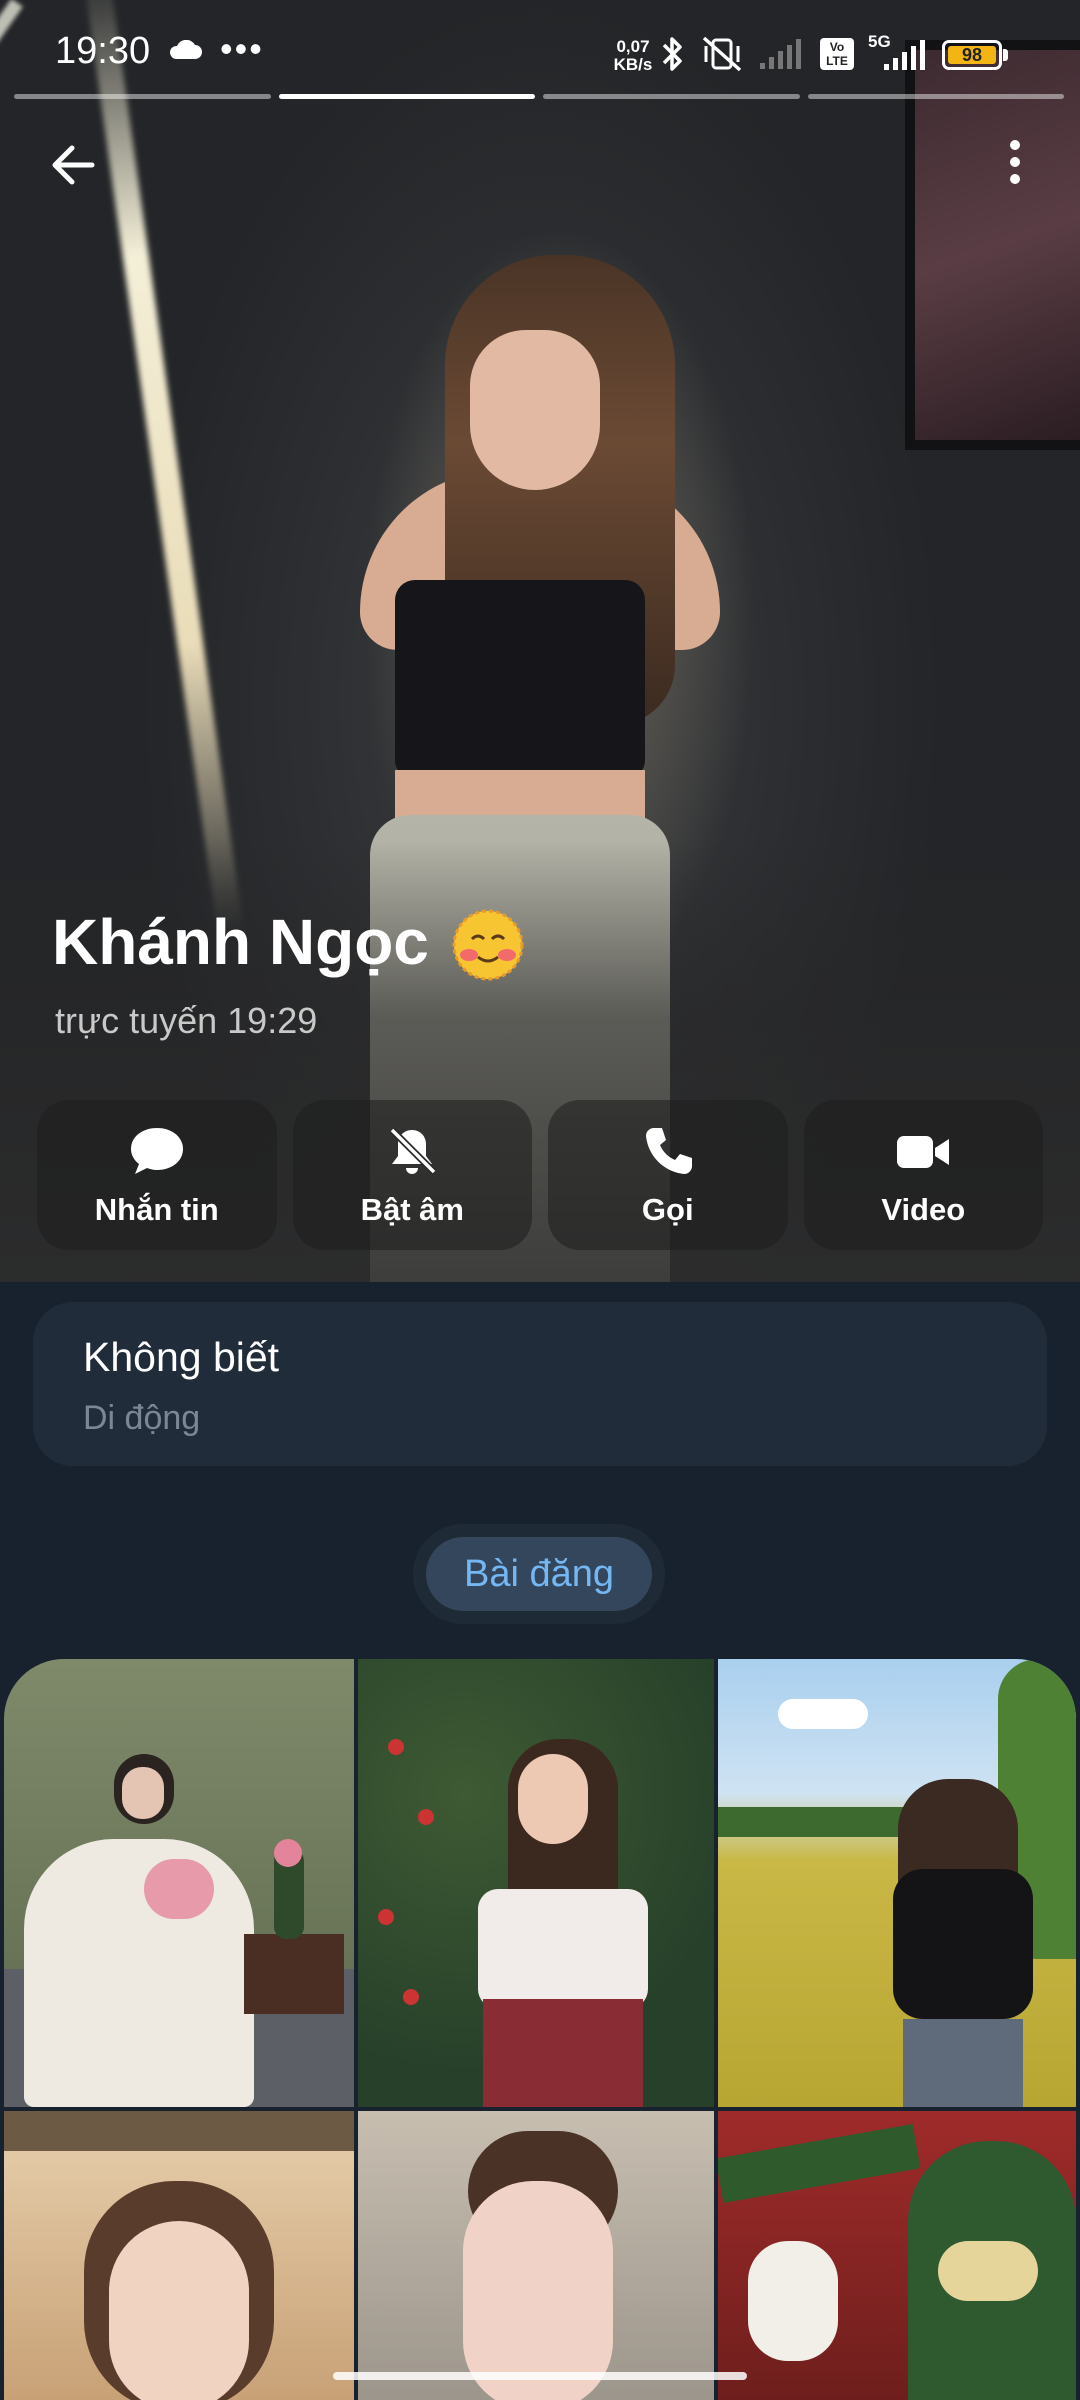 The width and height of the screenshot is (1080, 2400). What do you see at coordinates (667, 1209) in the screenshot?
I see `call-label: Gọi` at bounding box center [667, 1209].